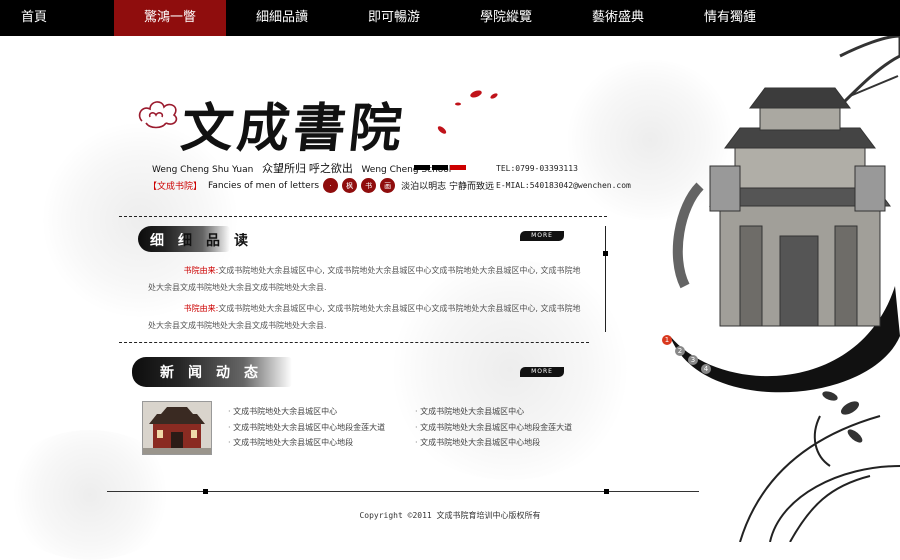 Image resolution: width=900 pixels, height=560 pixels. I want to click on temple-thumbnail-icon, so click(177, 428).